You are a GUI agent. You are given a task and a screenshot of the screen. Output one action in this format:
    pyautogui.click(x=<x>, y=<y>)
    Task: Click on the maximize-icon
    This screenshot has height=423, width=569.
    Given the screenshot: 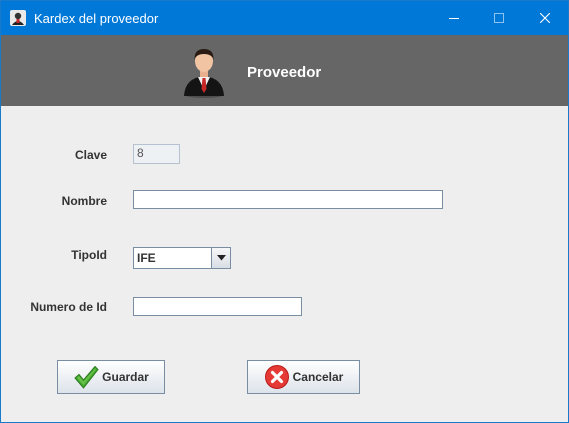 What is the action you would take?
    pyautogui.click(x=499, y=18)
    